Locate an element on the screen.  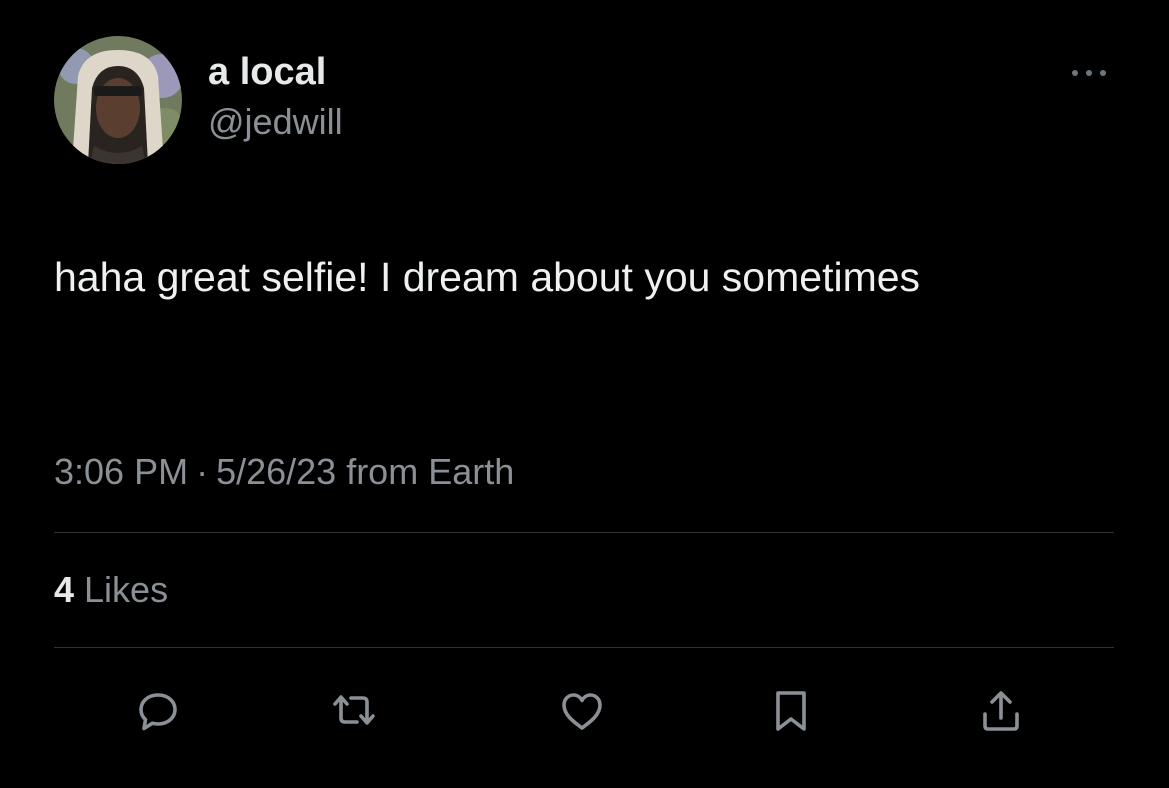
retweet-icon is located at coordinates (354, 710).